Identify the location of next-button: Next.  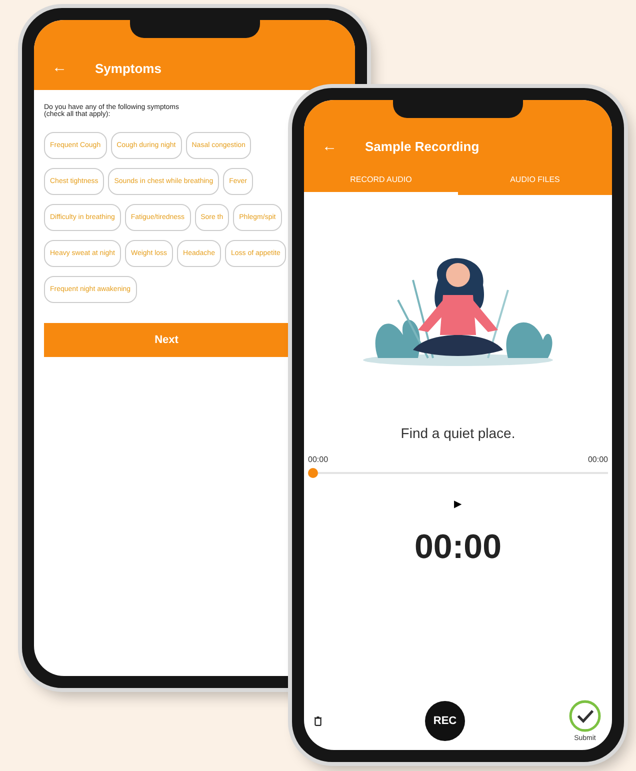
(166, 340).